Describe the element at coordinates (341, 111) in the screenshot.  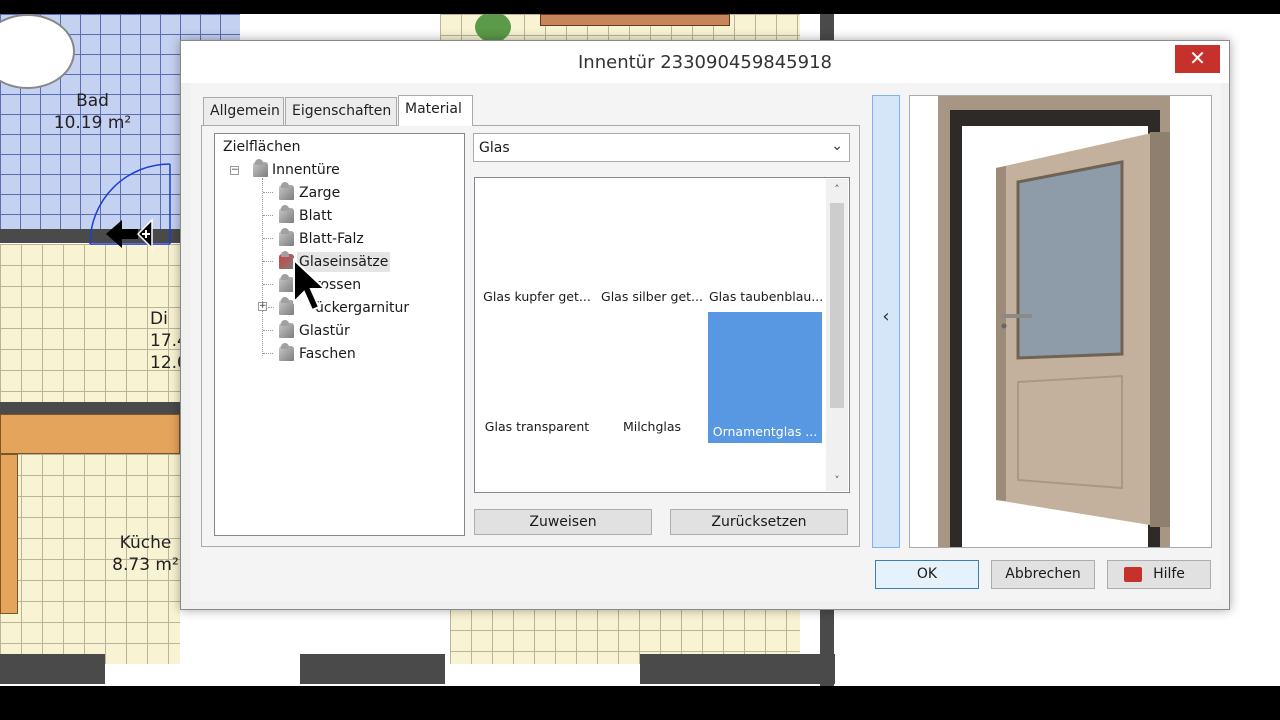
I see `tab-eigenschaften: Eigenschaften` at that location.